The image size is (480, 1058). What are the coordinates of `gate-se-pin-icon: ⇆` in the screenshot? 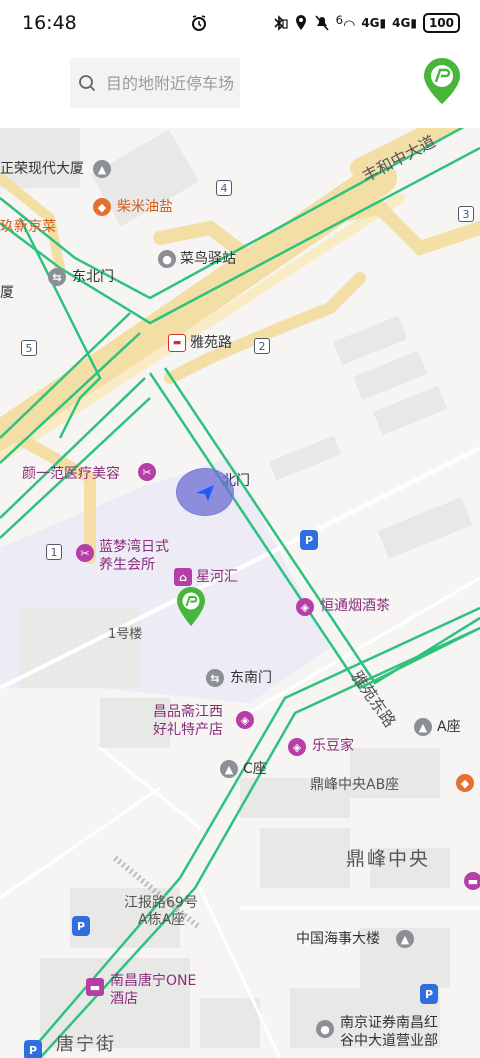 It's located at (215, 678).